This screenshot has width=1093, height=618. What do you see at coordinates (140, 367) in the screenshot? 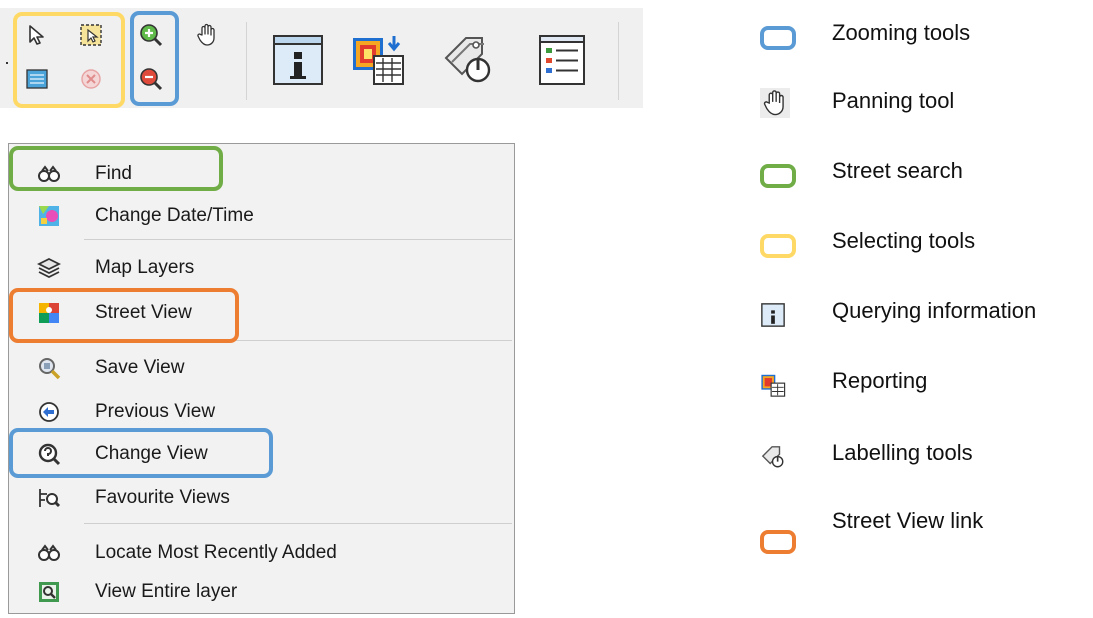
I see `menu-item-label: Save View` at bounding box center [140, 367].